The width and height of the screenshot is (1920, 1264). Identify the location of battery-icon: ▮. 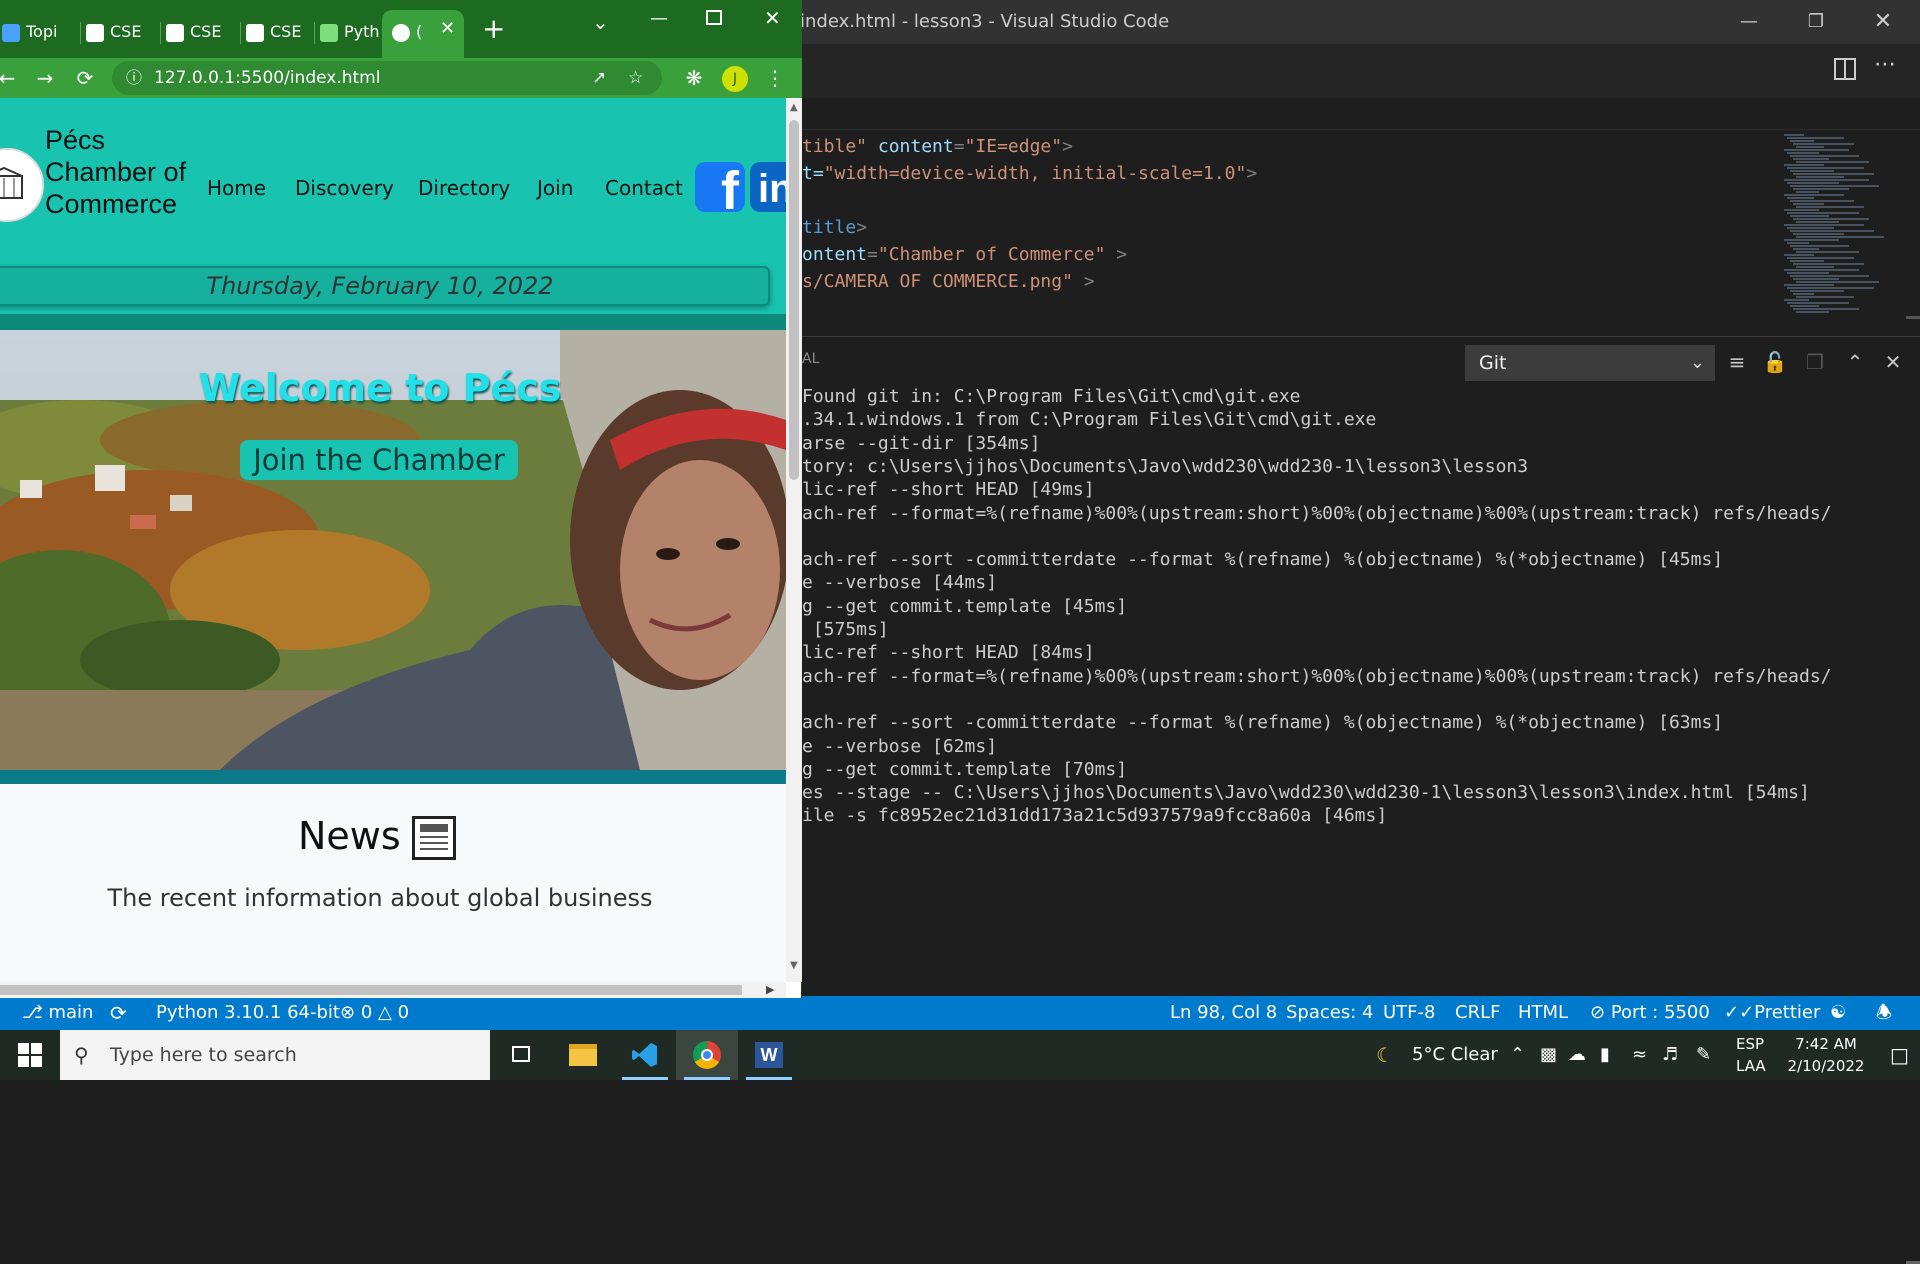
(1605, 1055).